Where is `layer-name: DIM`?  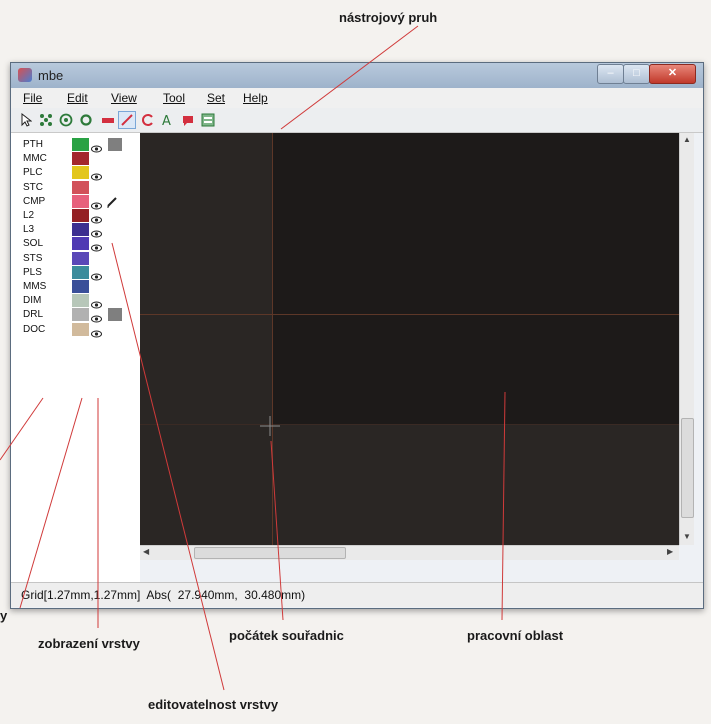
layer-name: DIM is located at coordinates (32, 301).